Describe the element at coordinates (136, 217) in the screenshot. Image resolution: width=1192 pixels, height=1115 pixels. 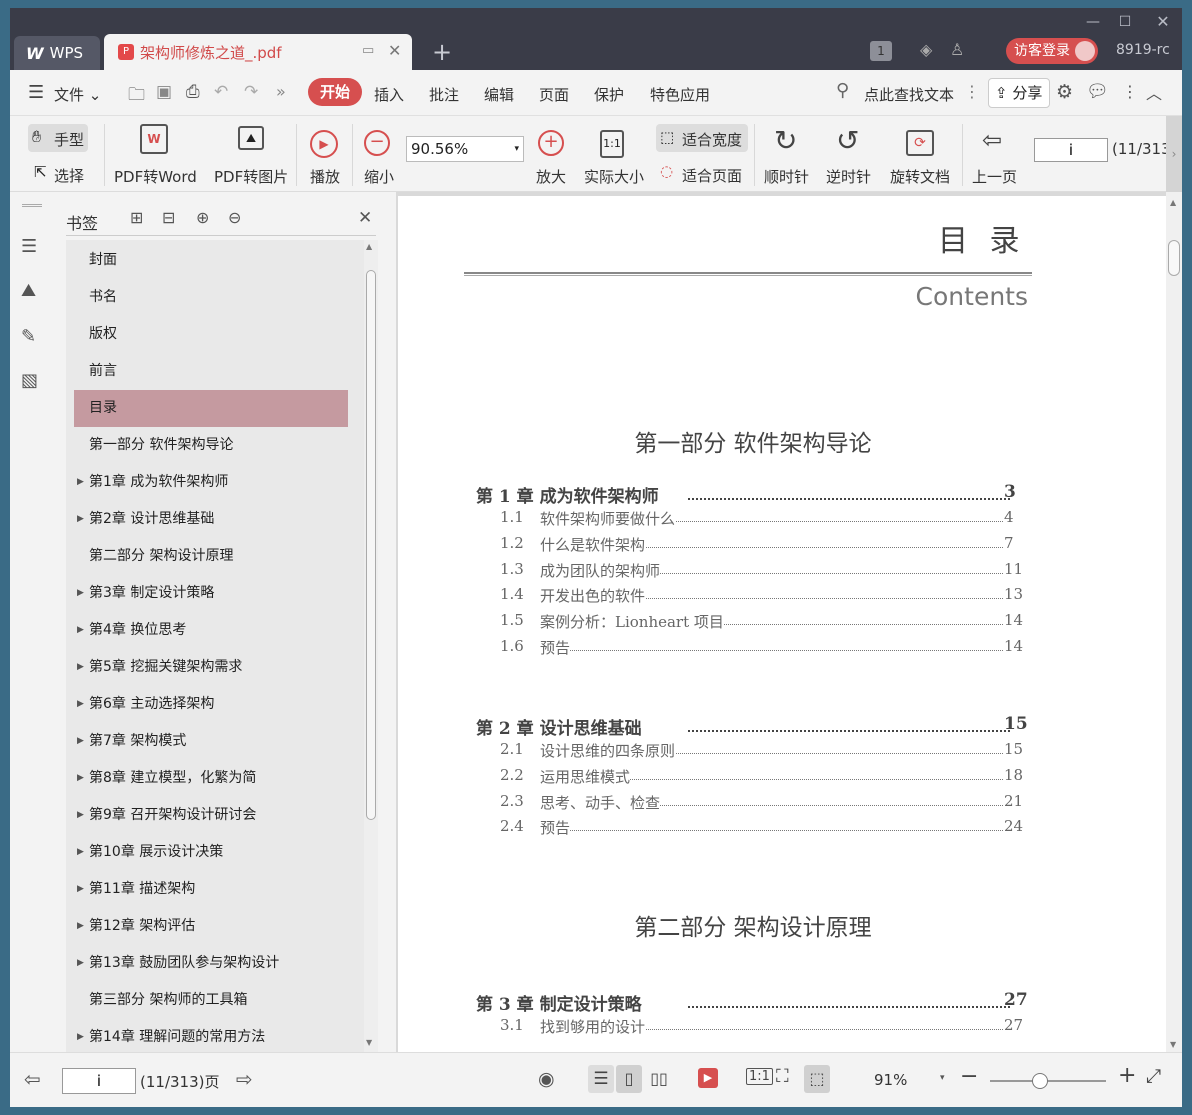
I see `expand-all-icon: ⊞` at that location.